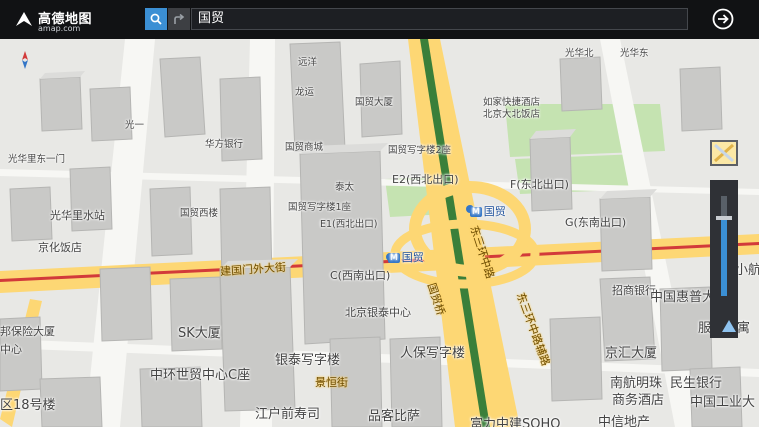  What do you see at coordinates (596, 222) in the screenshot?
I see `exit-label-g: G(东南出口)` at bounding box center [596, 222].